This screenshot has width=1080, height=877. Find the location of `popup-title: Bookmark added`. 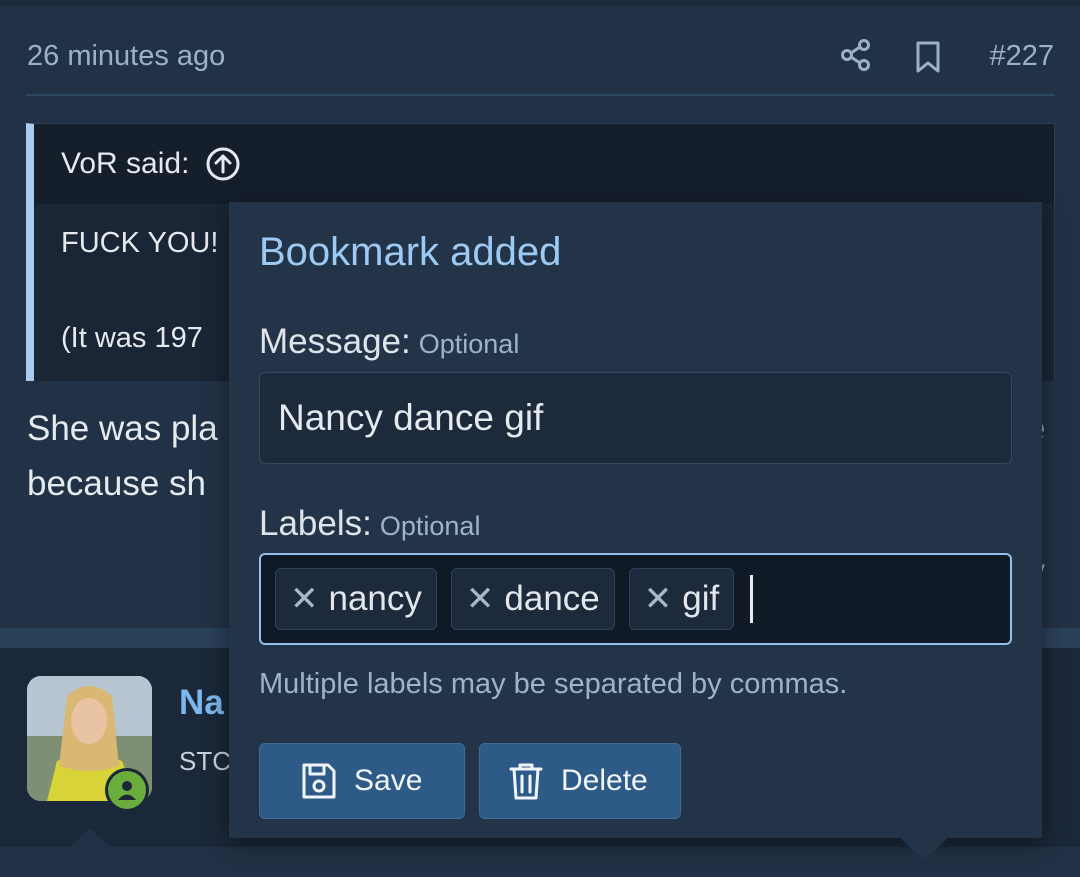

popup-title: Bookmark added is located at coordinates (410, 252).